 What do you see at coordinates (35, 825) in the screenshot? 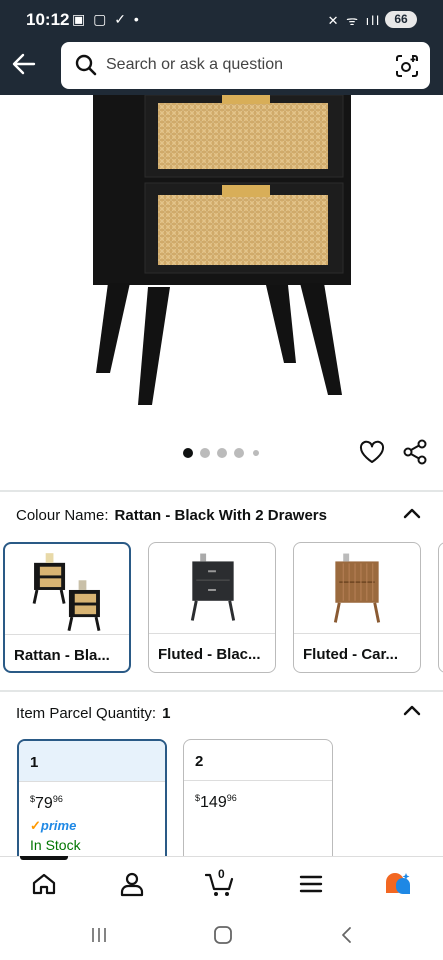
I see `prime-check-icon: ✓` at bounding box center [35, 825].